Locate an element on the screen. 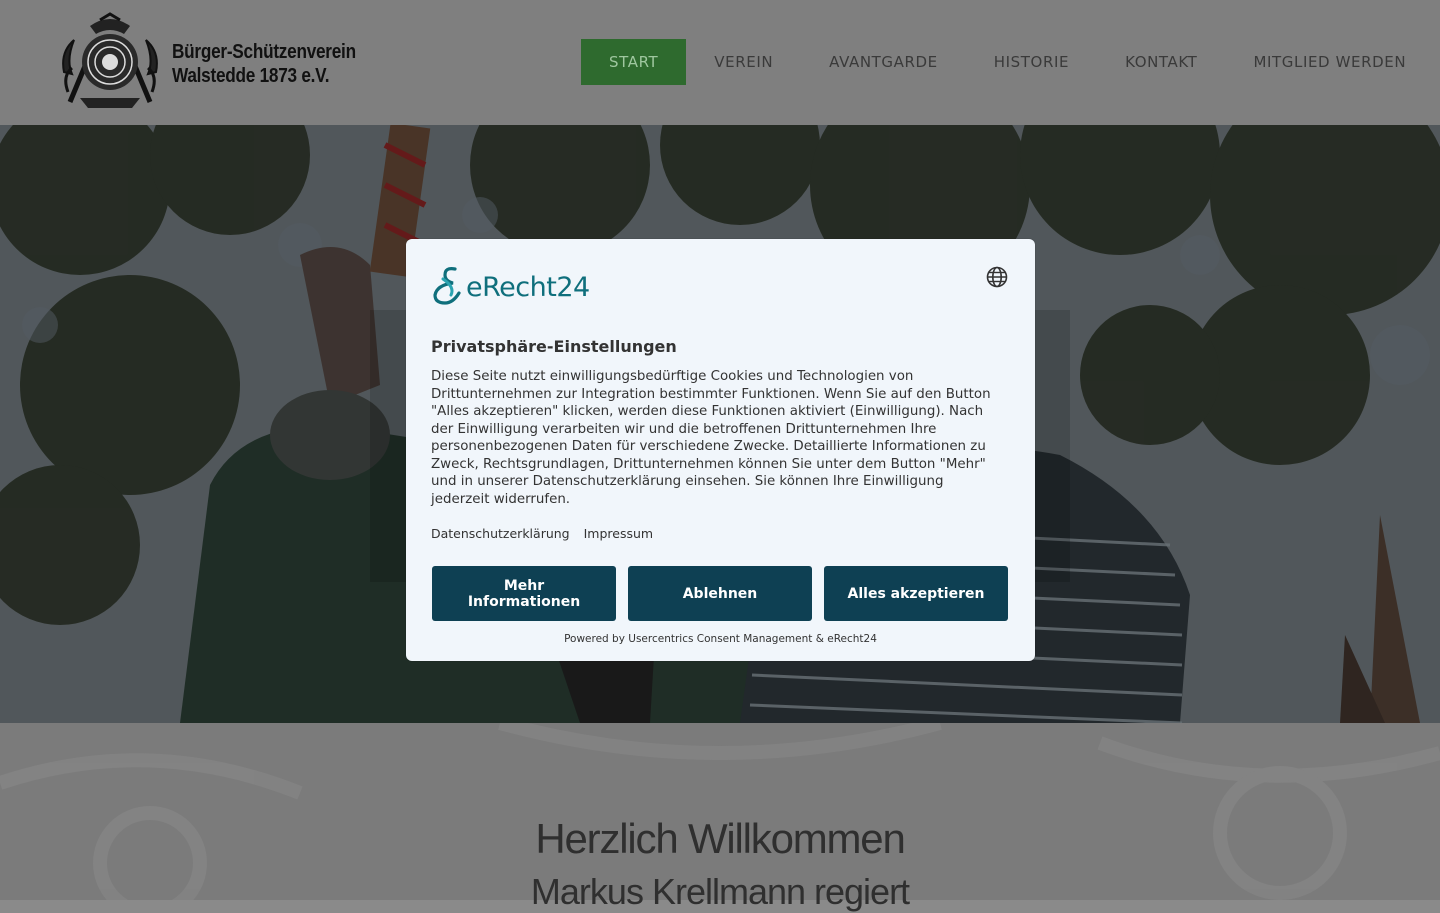  erecht24-logo: eRecht24 is located at coordinates (510, 285).